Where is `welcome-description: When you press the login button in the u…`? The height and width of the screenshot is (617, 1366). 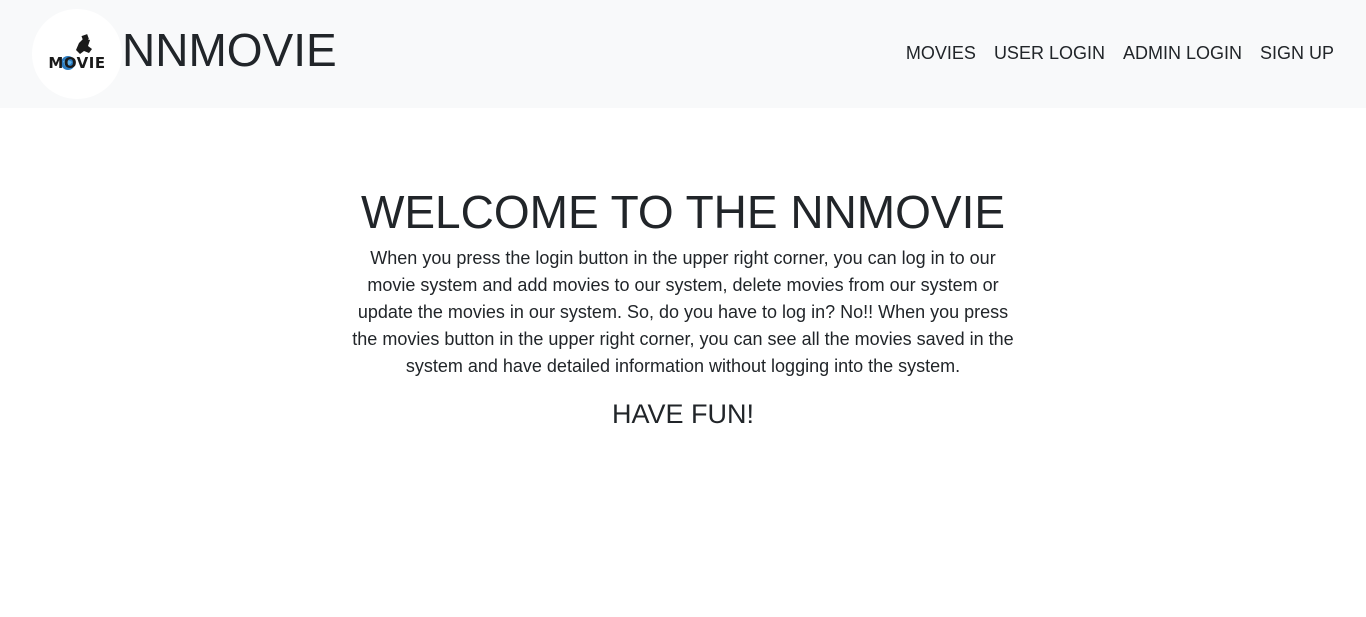 welcome-description: When you press the login button in the u… is located at coordinates (683, 312).